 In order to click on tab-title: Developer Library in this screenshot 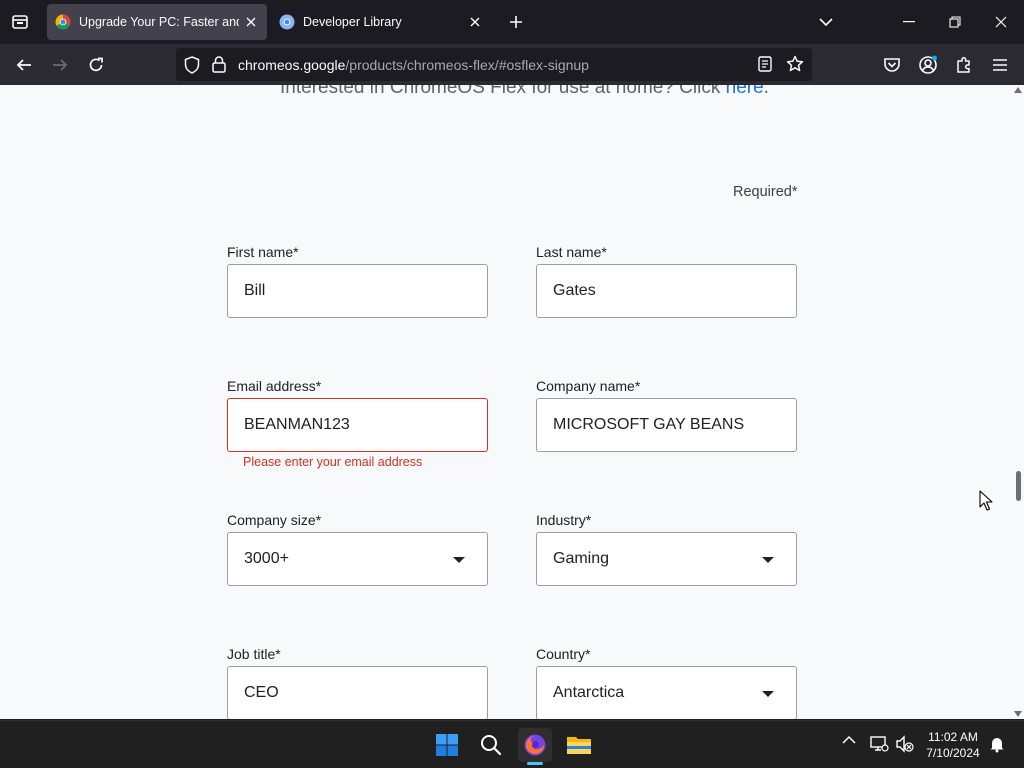, I will do `click(352, 22)`.